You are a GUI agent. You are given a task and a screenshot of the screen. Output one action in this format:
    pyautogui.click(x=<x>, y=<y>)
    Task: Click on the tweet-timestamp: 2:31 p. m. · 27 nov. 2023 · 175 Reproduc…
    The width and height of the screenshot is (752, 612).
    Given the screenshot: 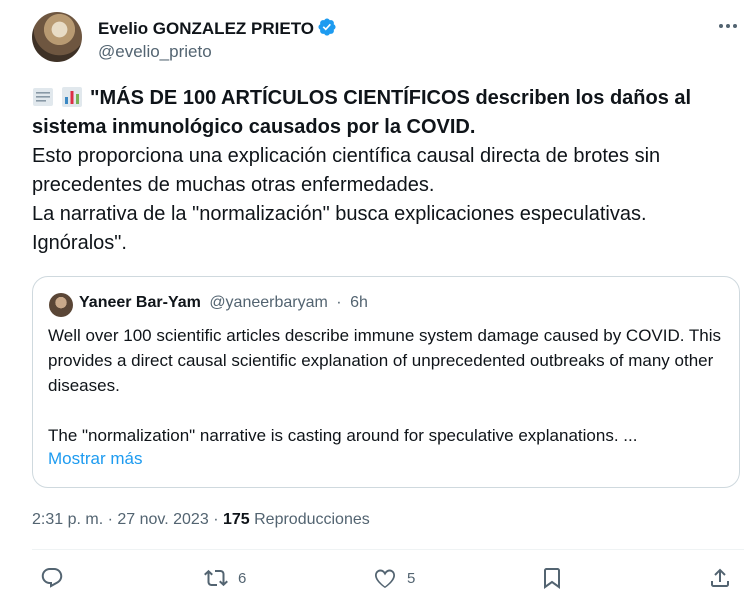 What is the action you would take?
    pyautogui.click(x=201, y=520)
    